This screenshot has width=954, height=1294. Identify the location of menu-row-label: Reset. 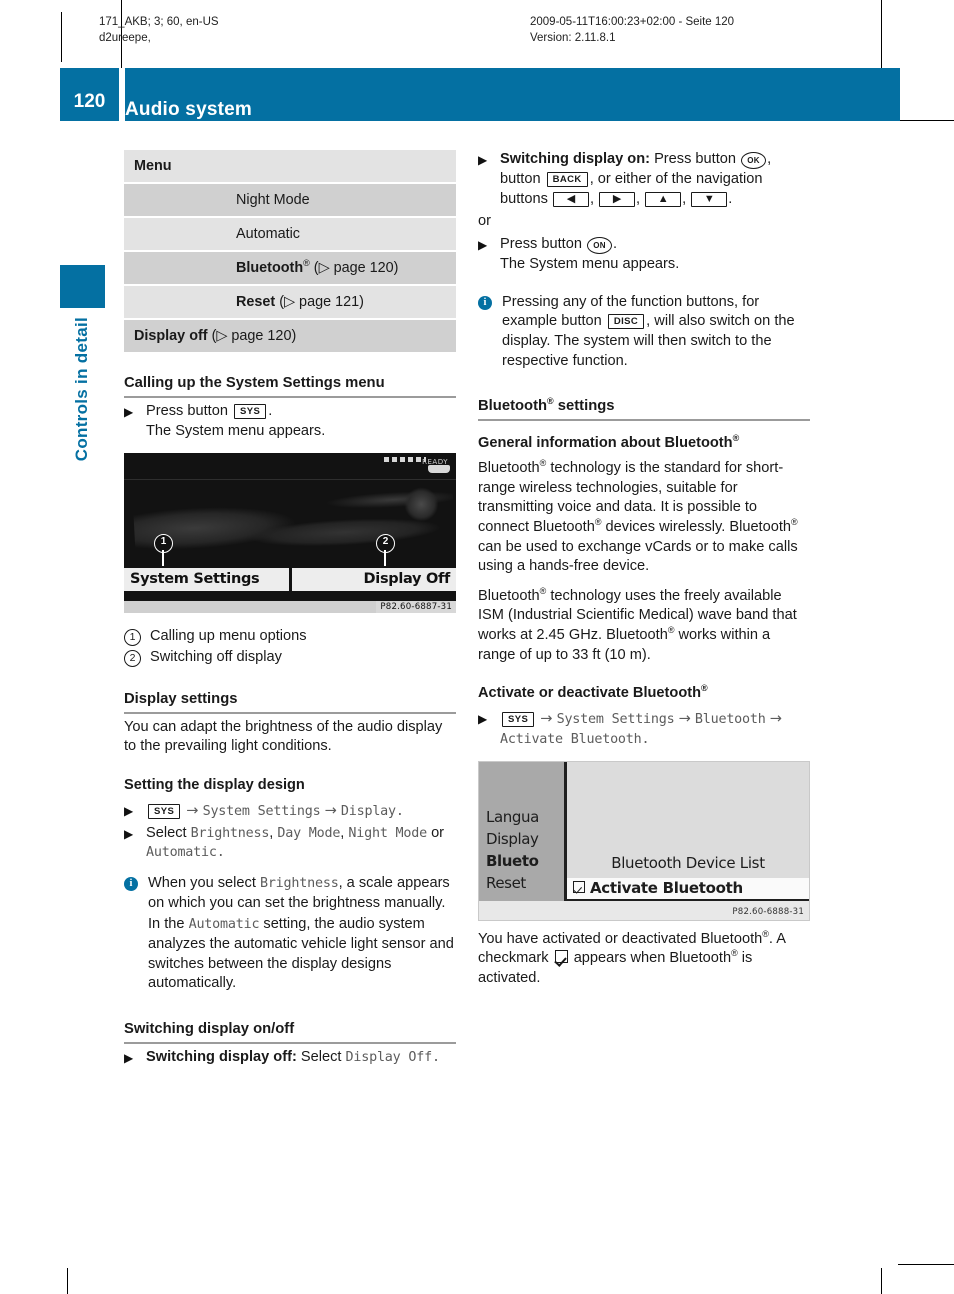
(256, 302).